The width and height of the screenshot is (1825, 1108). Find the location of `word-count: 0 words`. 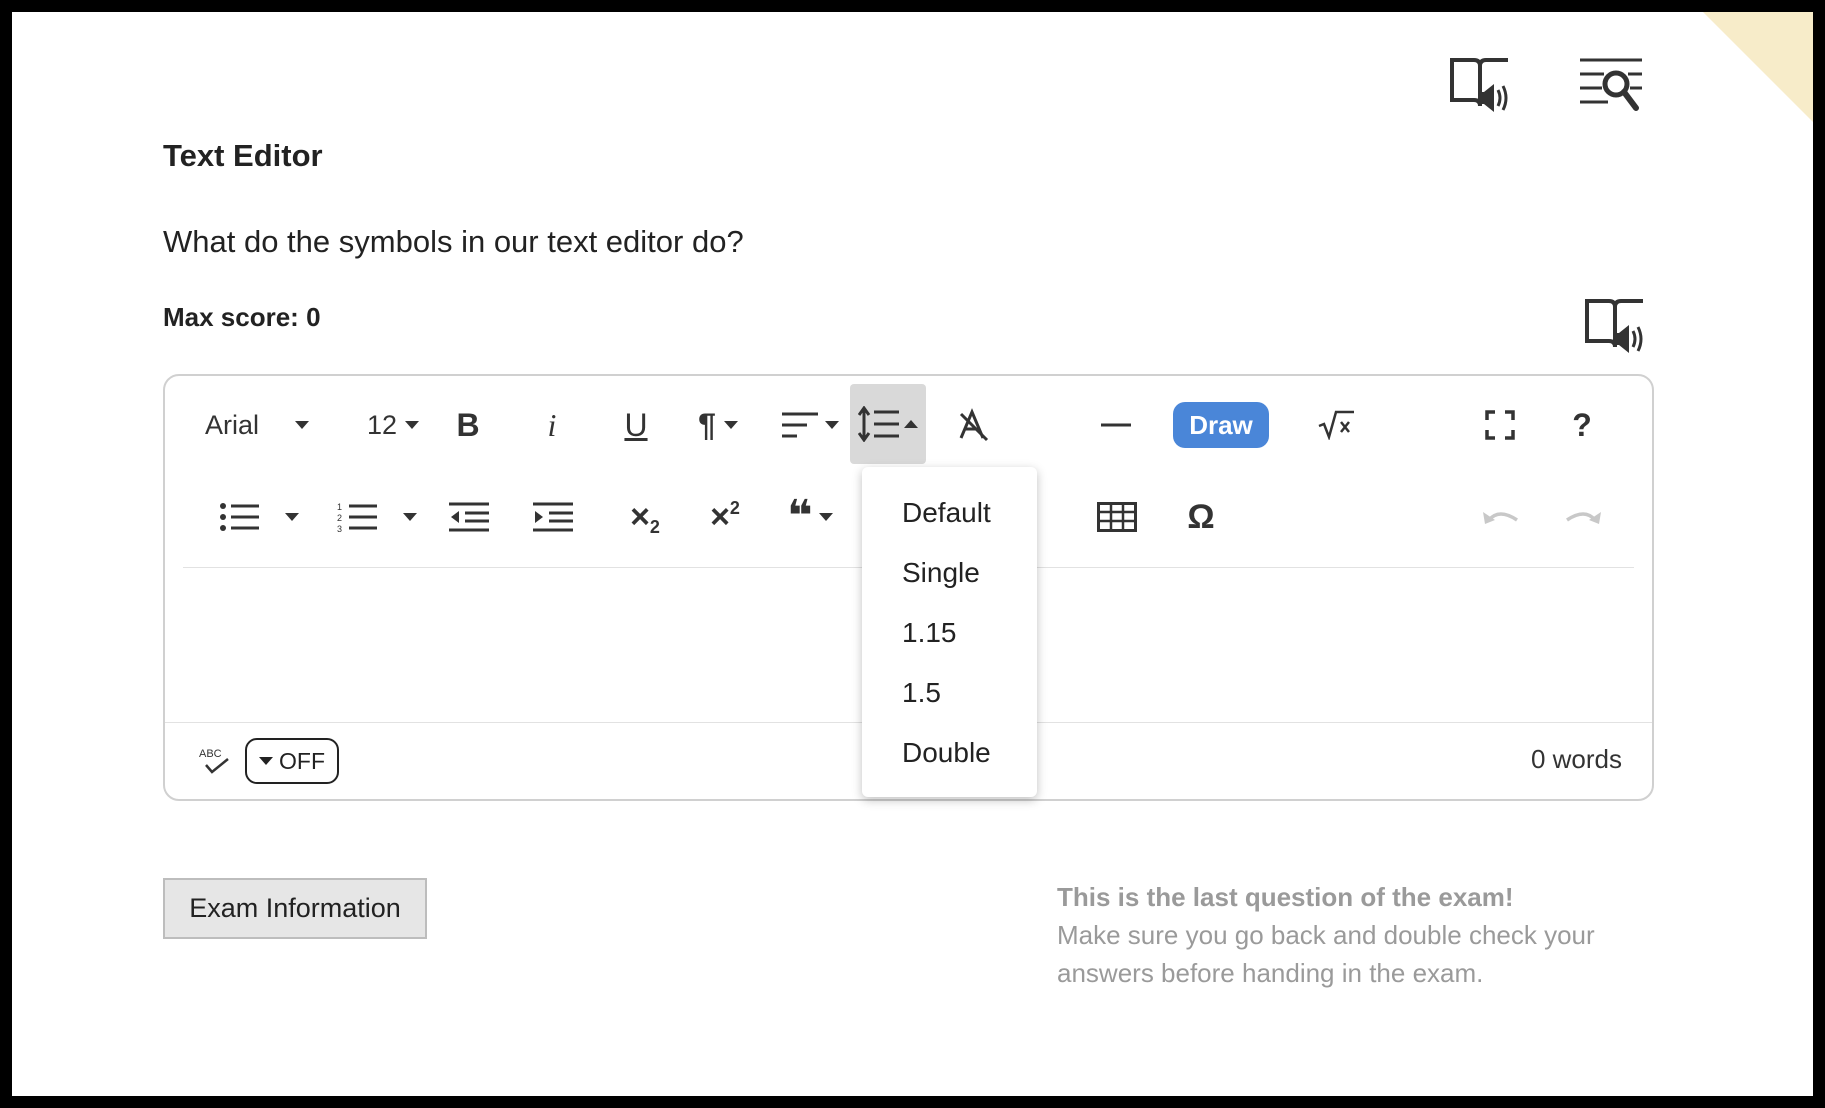

word-count: 0 words is located at coordinates (1576, 759).